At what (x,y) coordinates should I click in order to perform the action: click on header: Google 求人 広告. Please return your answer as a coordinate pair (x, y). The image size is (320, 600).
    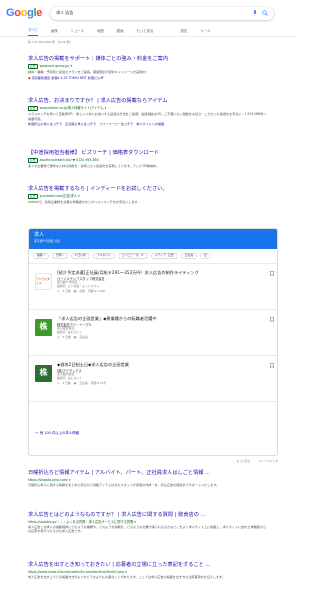
    Looking at the image, I should click on (148, 13).